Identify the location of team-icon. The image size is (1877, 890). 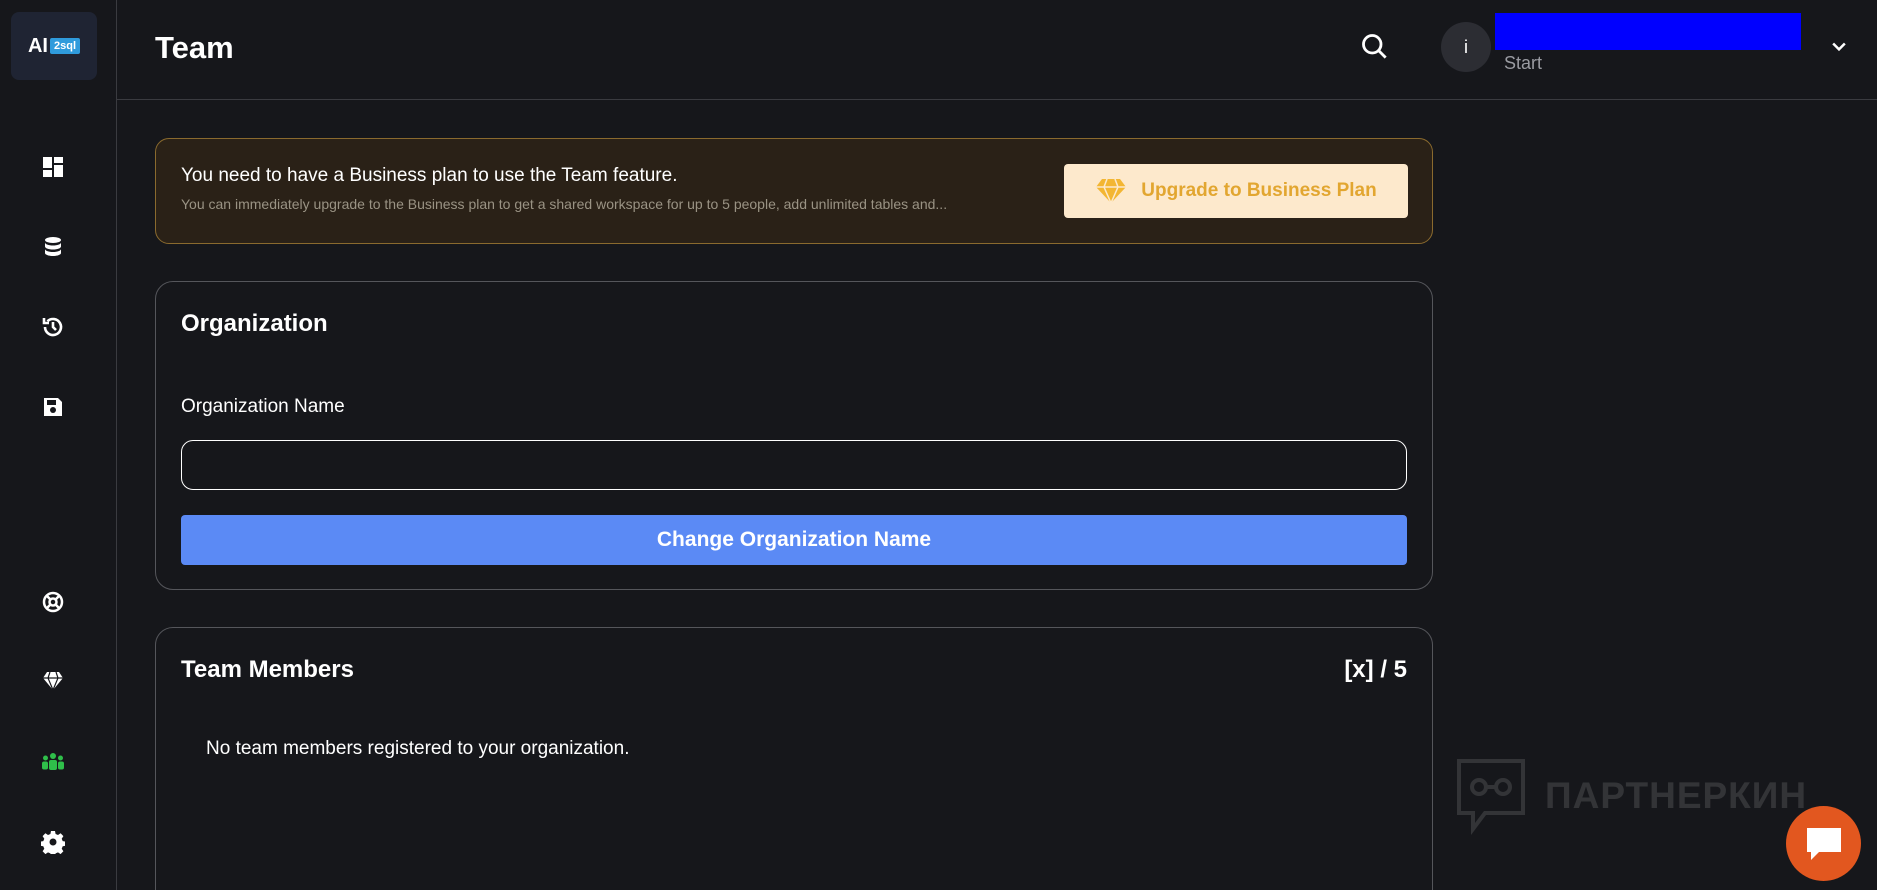
(53, 761).